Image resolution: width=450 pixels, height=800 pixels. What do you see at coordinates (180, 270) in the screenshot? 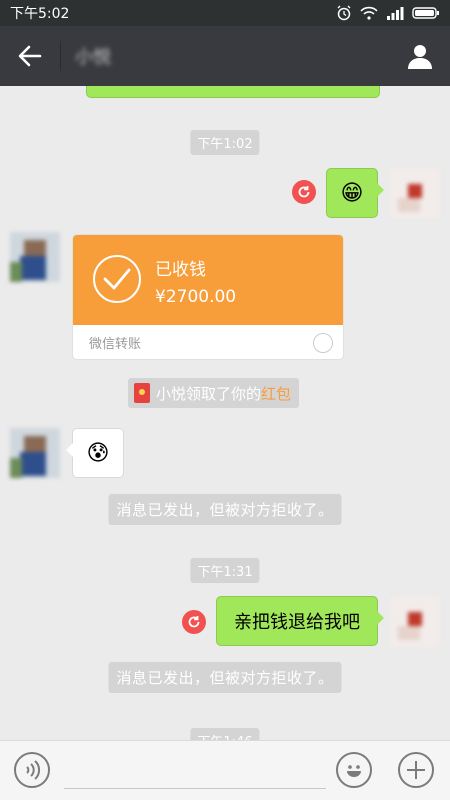
I see `transfer-status: 已收钱` at bounding box center [180, 270].